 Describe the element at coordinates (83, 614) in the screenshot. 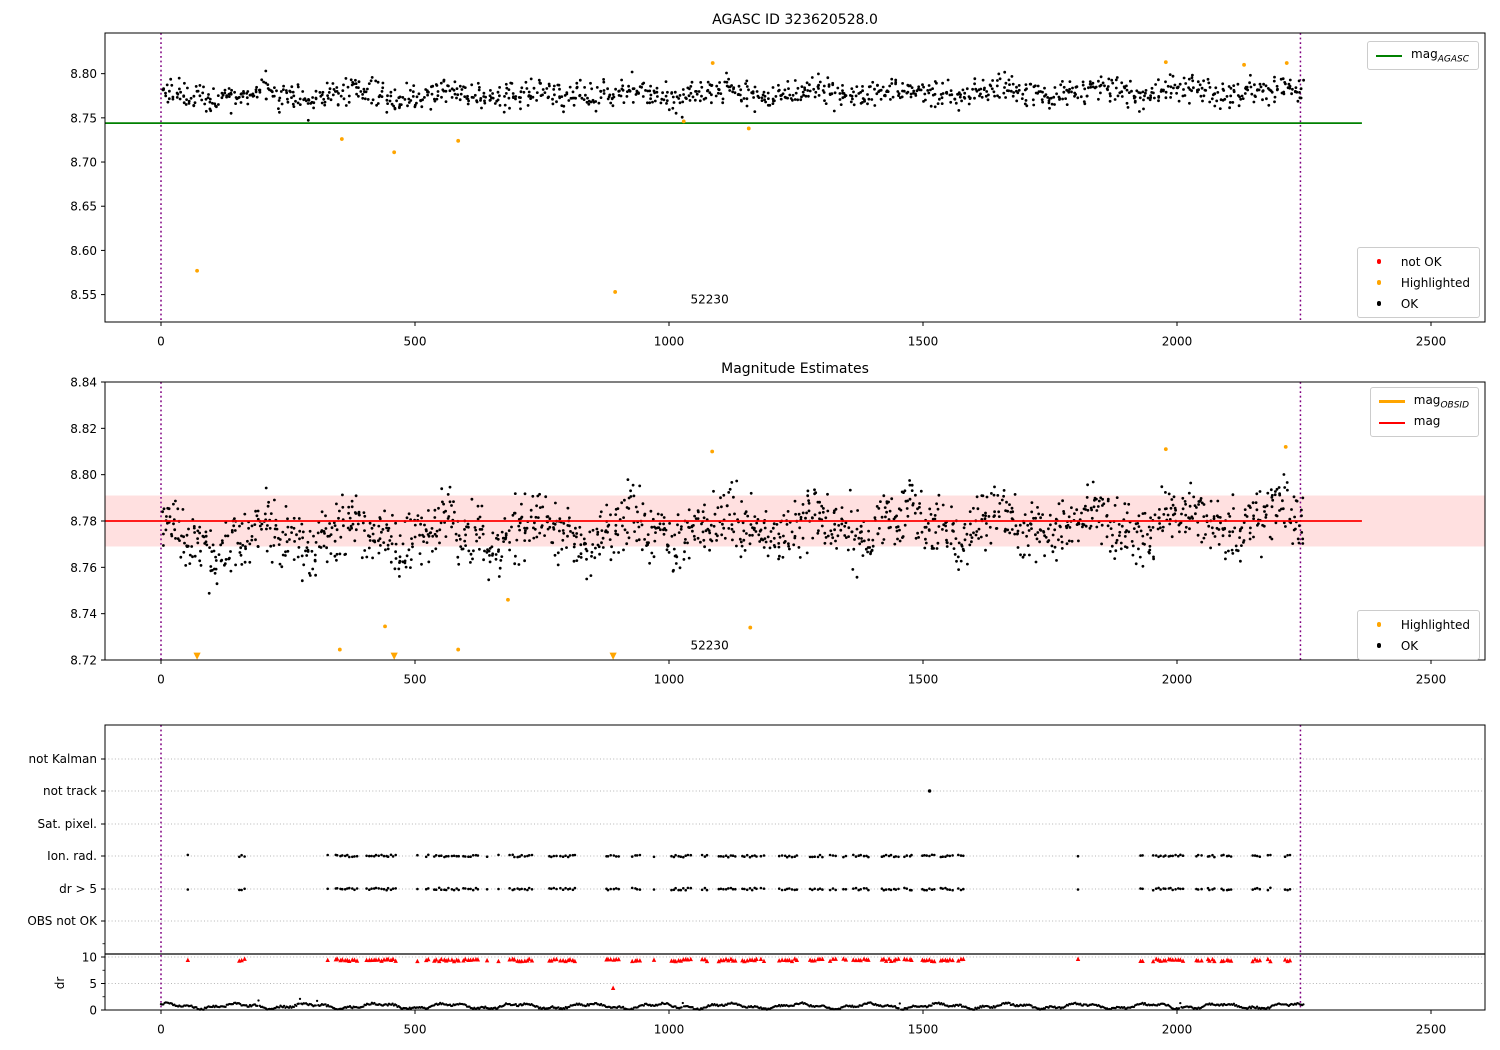

I see `svg-text: 8.74` at that location.